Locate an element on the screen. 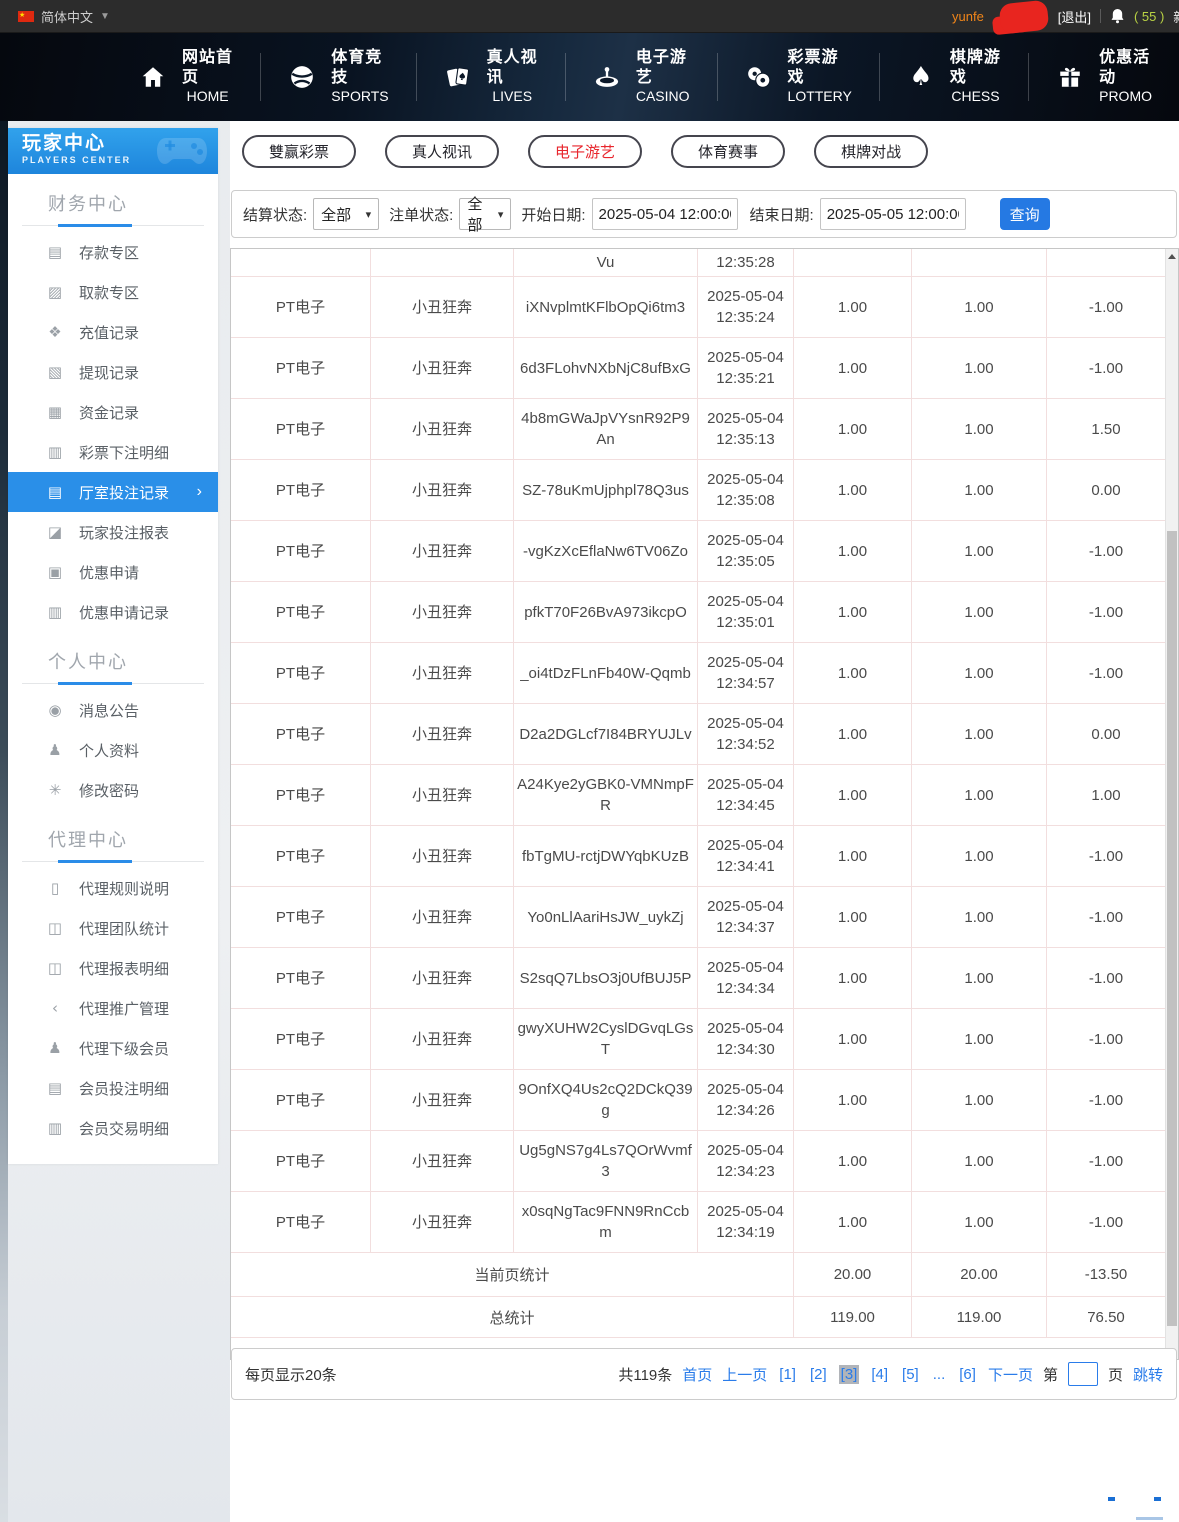 The image size is (1179, 1522). sidebar-item: ◫ 代理团队统计 › is located at coordinates (113, 928).